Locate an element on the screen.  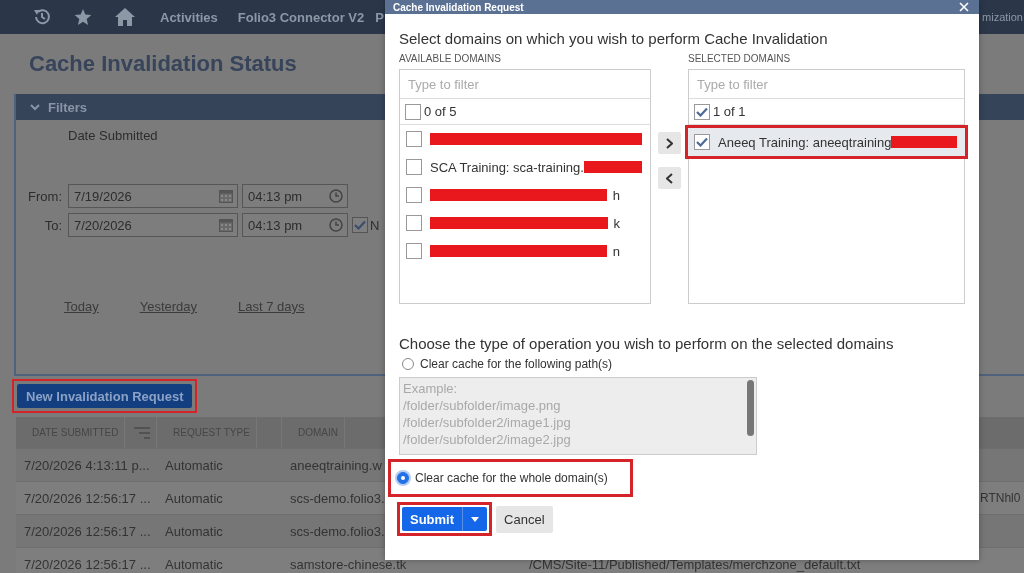
star-icon is located at coordinates (83, 17).